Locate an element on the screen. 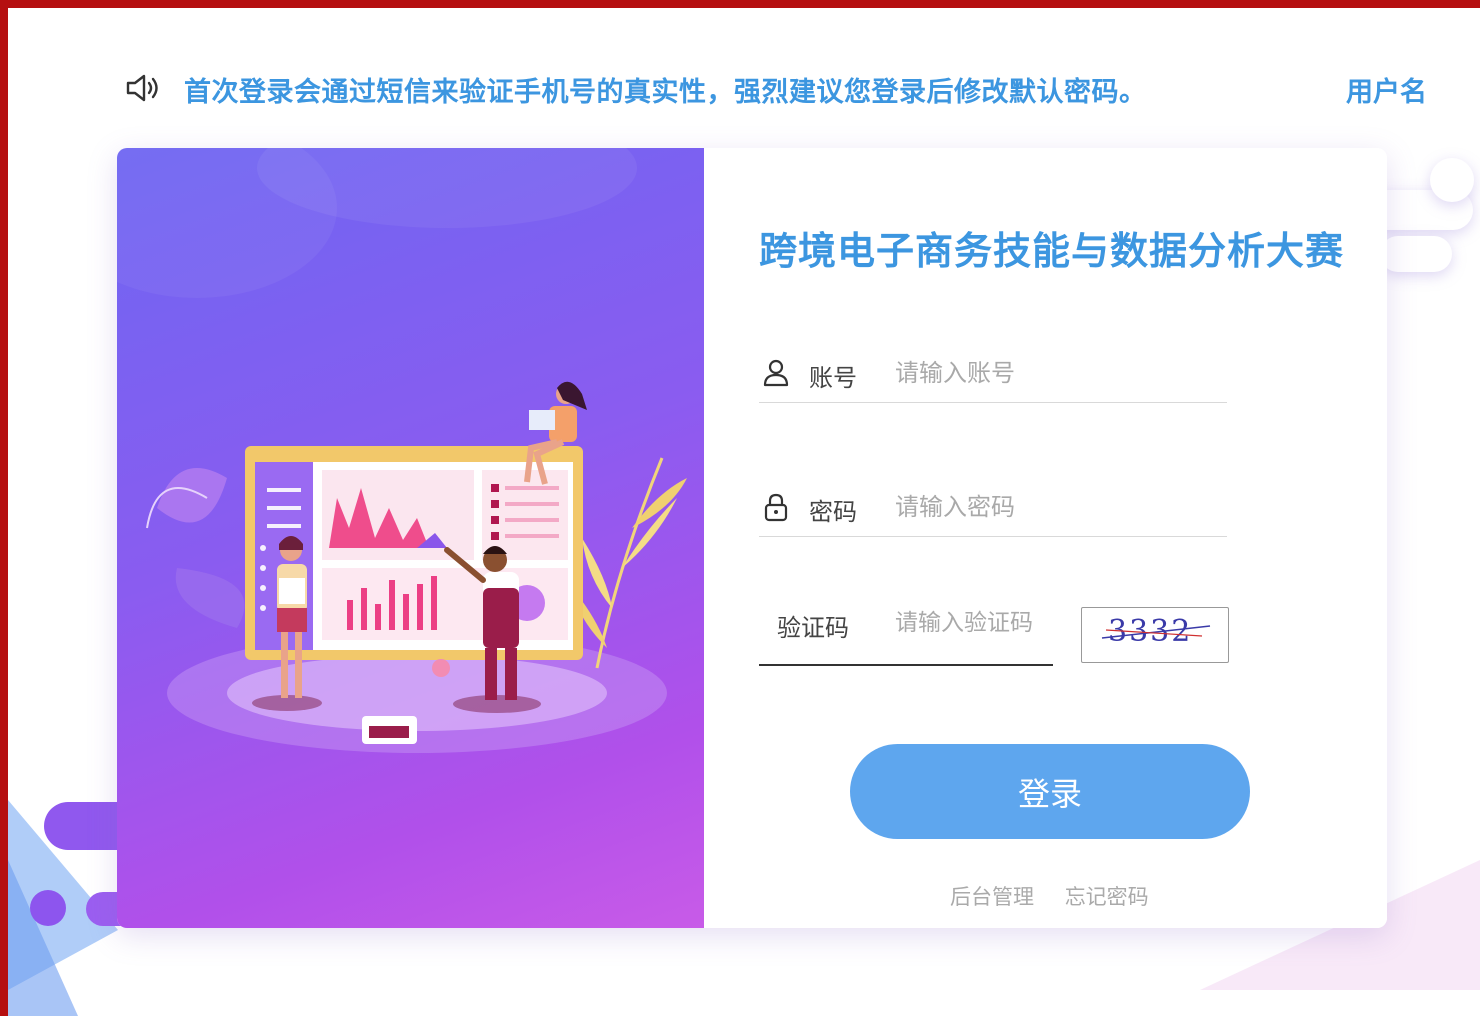  captcha-image: 3332 is located at coordinates (1155, 635).